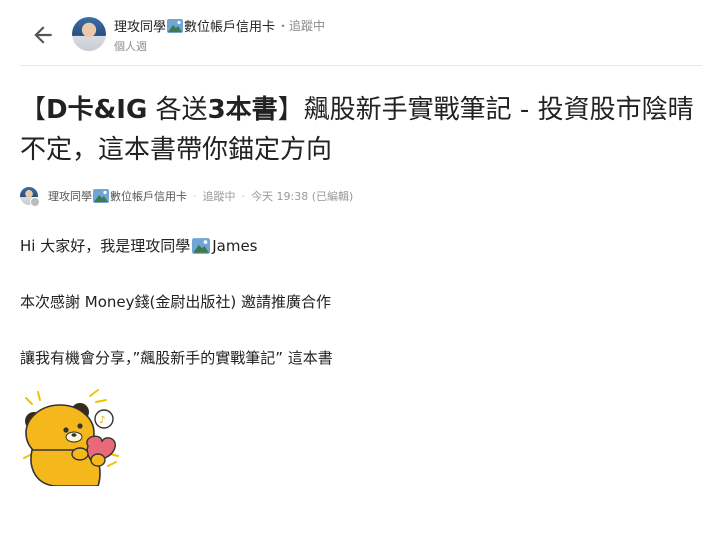 The height and width of the screenshot is (550, 714). Describe the element at coordinates (242, 110) in the screenshot. I see `title-bold-part: 3本書` at that location.